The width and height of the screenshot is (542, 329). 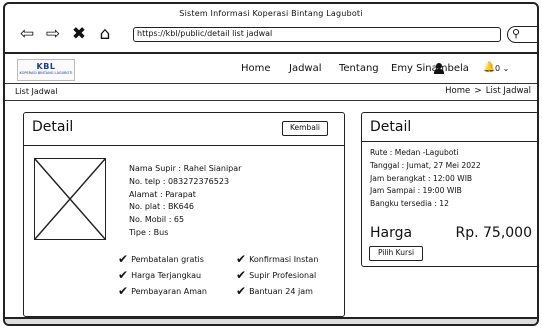 I want to click on price-value: Rp. 75,000, so click(x=493, y=233).